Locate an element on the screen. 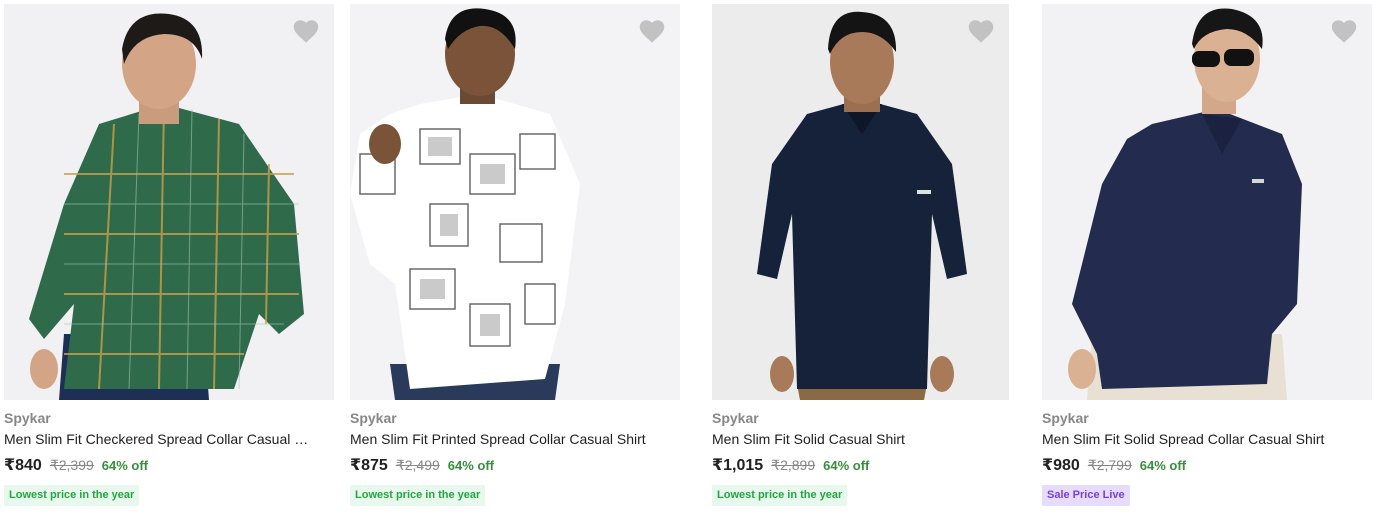 This screenshot has height=517, width=1376. price-row: ₹875 ₹2,499 64% off is located at coordinates (515, 465).